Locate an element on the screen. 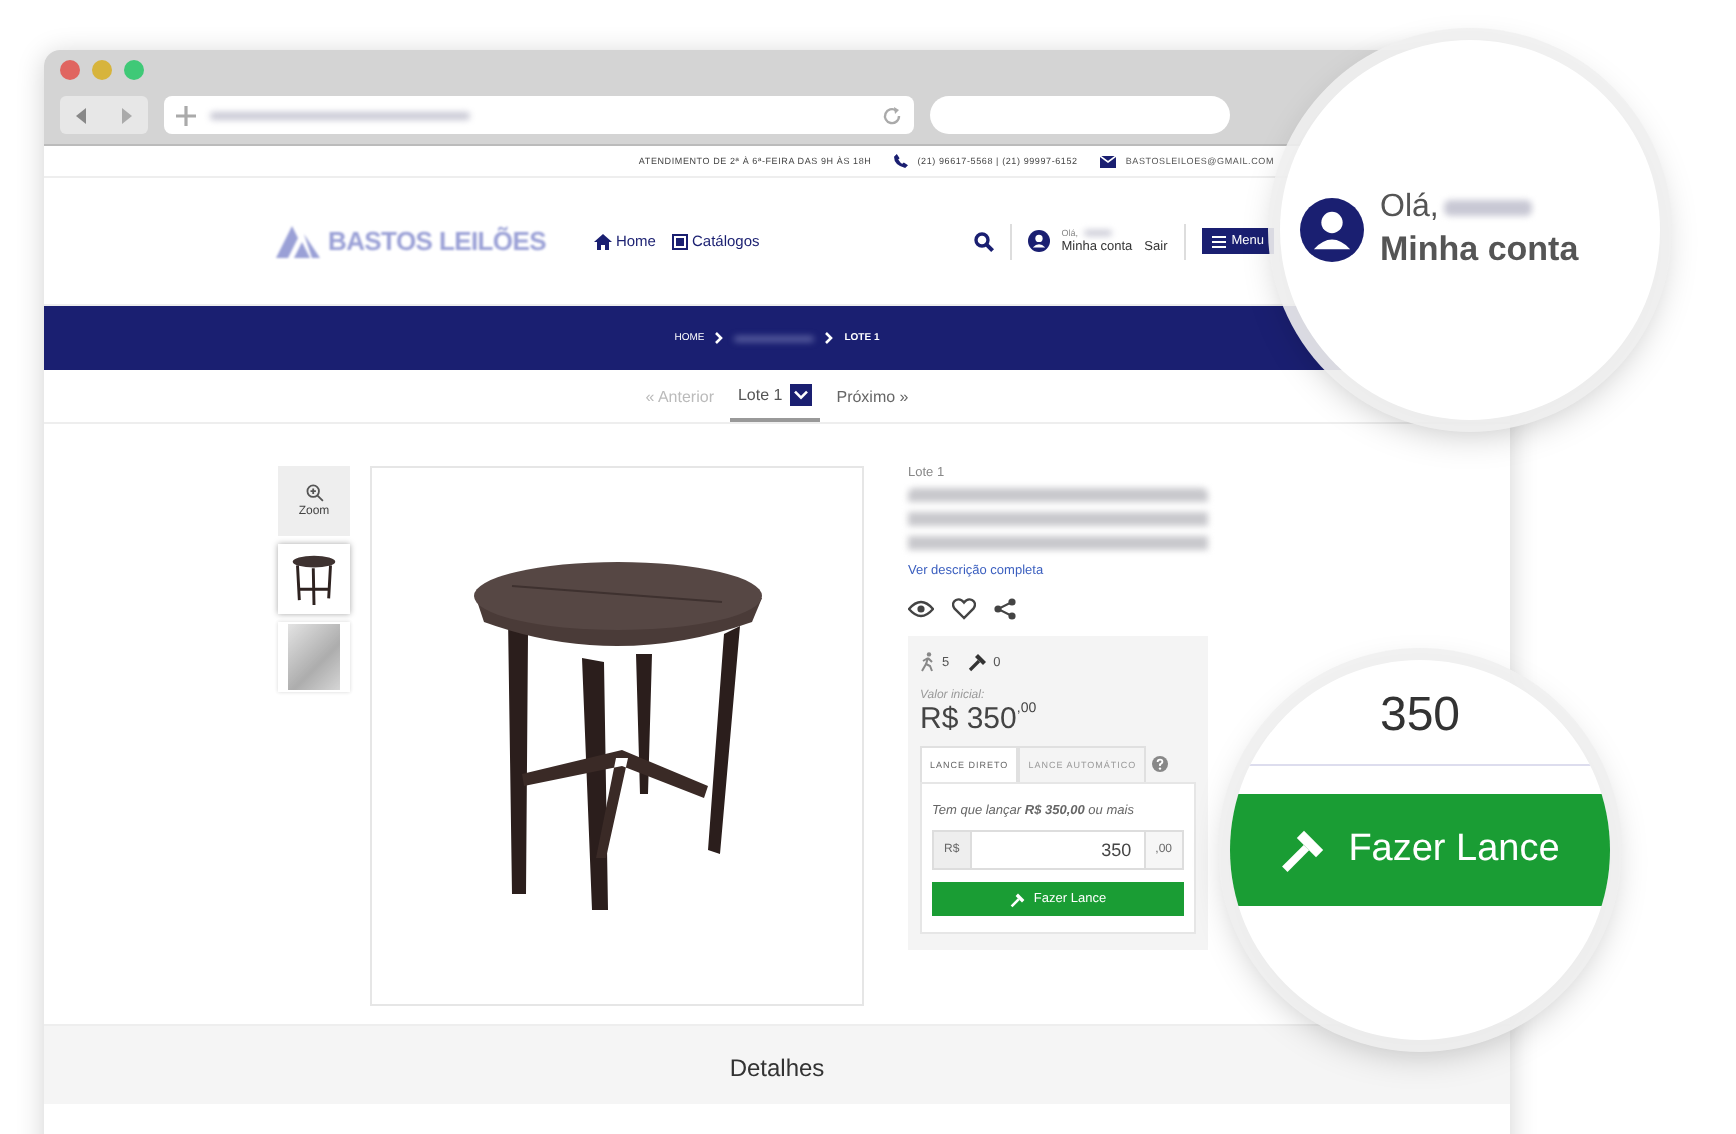 The image size is (1736, 1134). navigation-buttons is located at coordinates (104, 115).